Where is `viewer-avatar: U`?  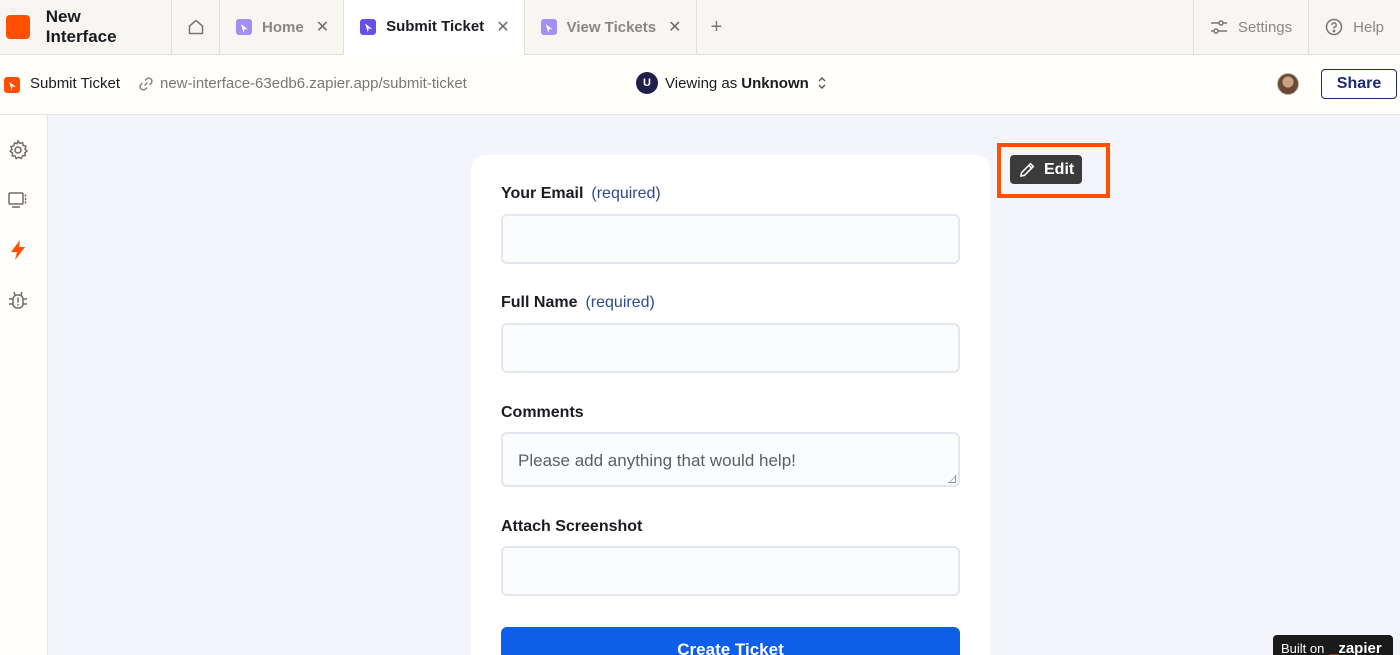 viewer-avatar: U is located at coordinates (647, 83).